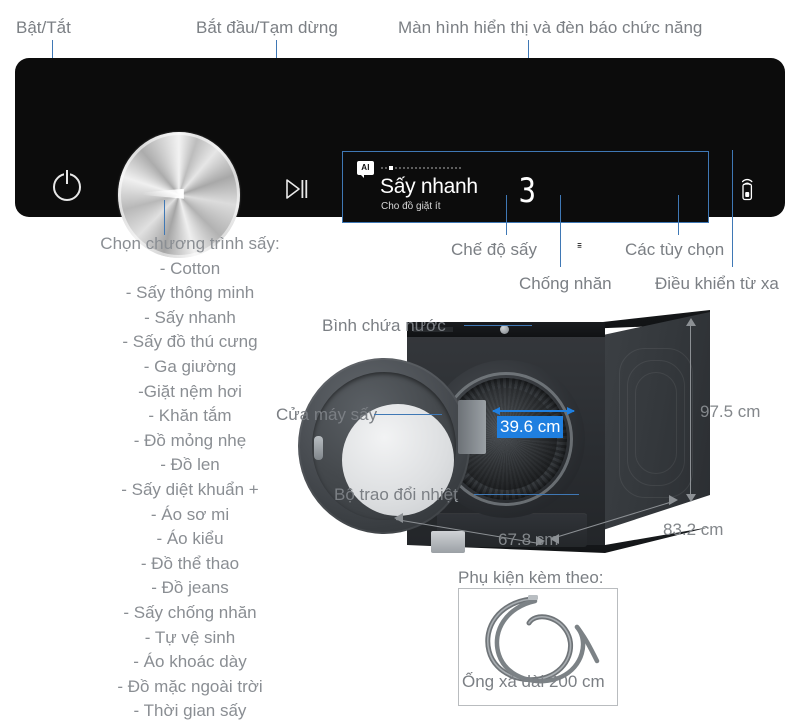 Image resolution: width=800 pixels, height=722 pixels. I want to click on callout-water-tank-label: Bình chứa nước, so click(384, 325).